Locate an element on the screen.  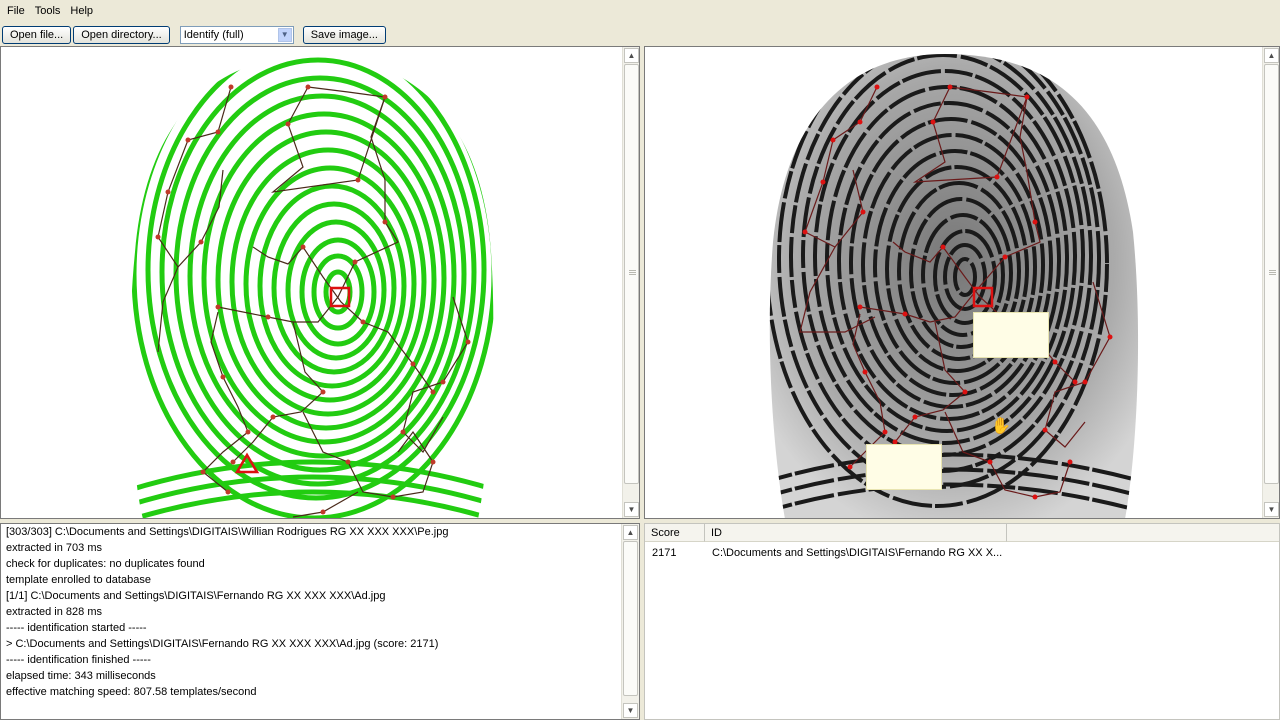
mode-select-value: Identify (full) is located at coordinates (213, 35).